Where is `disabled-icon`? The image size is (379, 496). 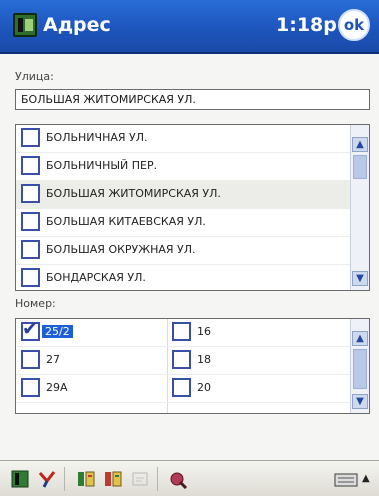 disabled-icon is located at coordinates (140, 479).